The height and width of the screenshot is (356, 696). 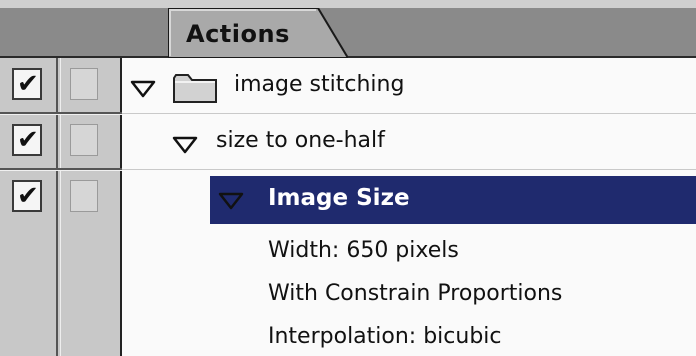 What do you see at coordinates (385, 336) in the screenshot?
I see `command-detail: Interpolation: bicubic` at bounding box center [385, 336].